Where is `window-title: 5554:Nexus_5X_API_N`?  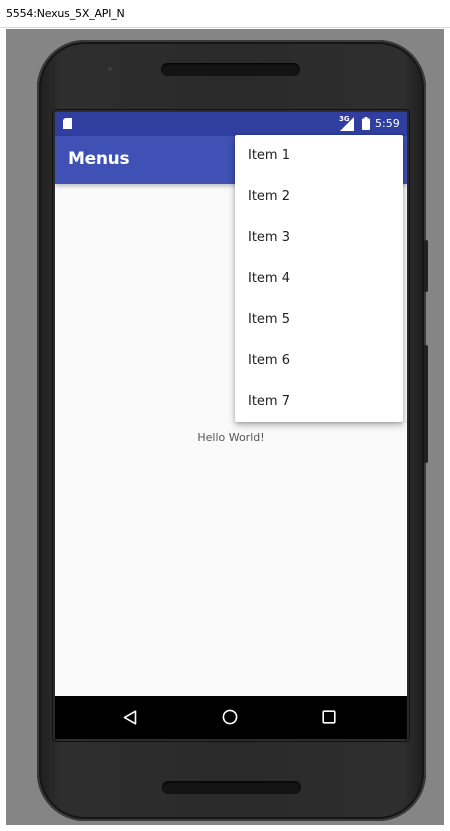 window-title: 5554:Nexus_5X_API_N is located at coordinates (65, 13).